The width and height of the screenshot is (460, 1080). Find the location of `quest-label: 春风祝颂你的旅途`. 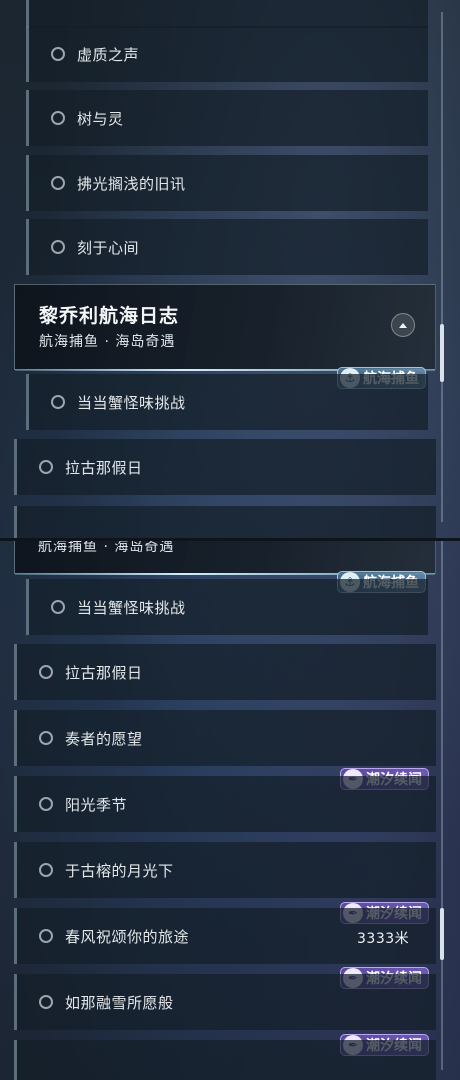

quest-label: 春风祝颂你的旅途 is located at coordinates (127, 936).